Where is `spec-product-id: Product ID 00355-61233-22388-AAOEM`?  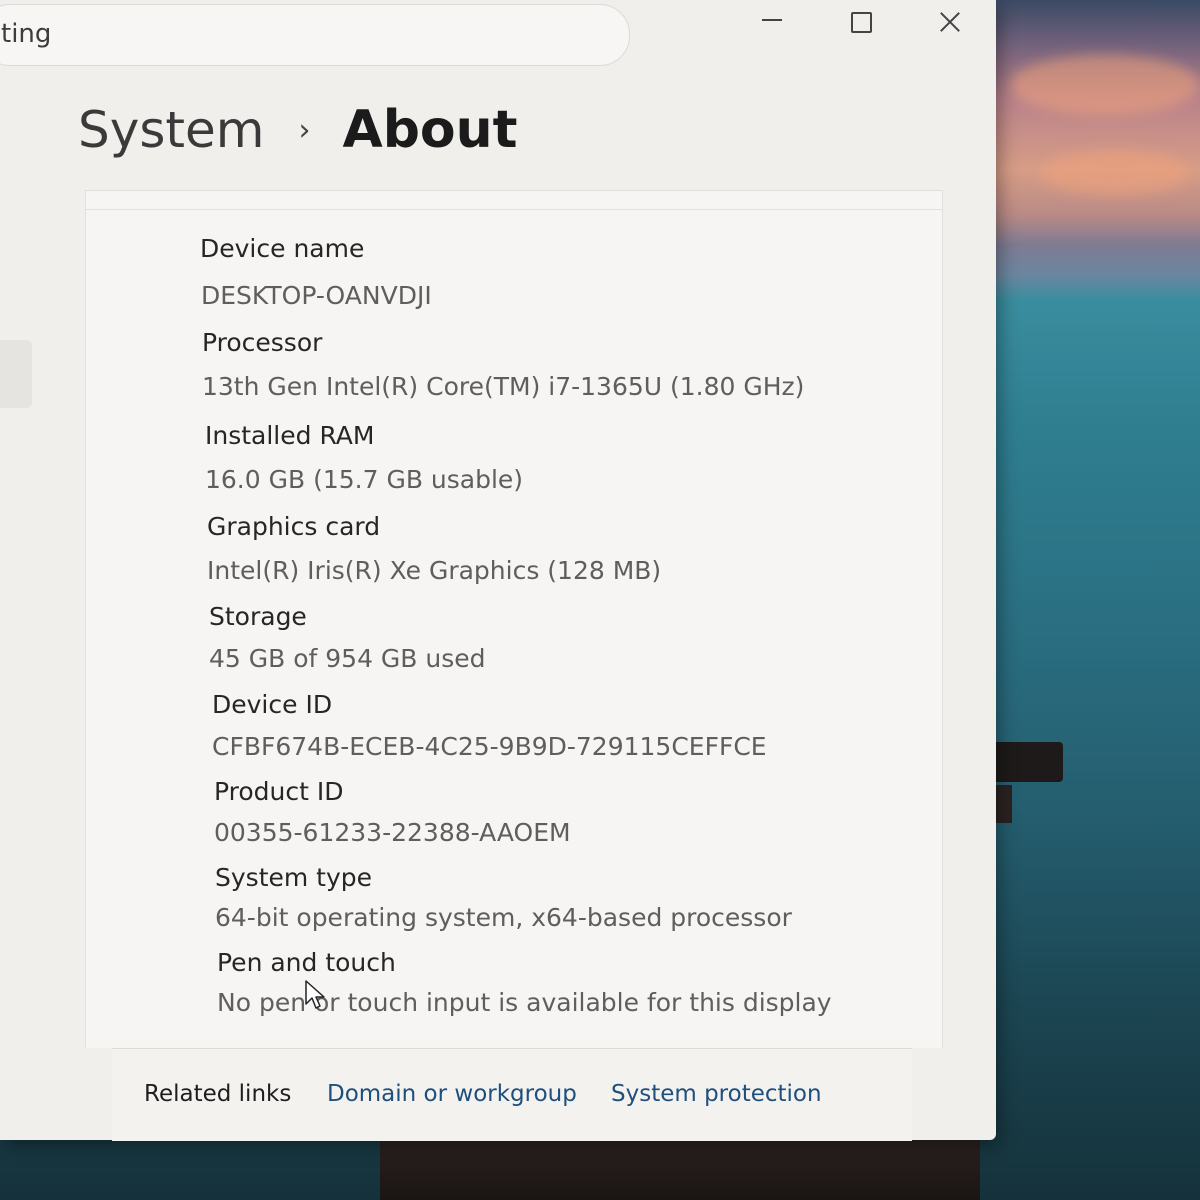 spec-product-id: Product ID 00355-61233-22388-AAOEM is located at coordinates (392, 812).